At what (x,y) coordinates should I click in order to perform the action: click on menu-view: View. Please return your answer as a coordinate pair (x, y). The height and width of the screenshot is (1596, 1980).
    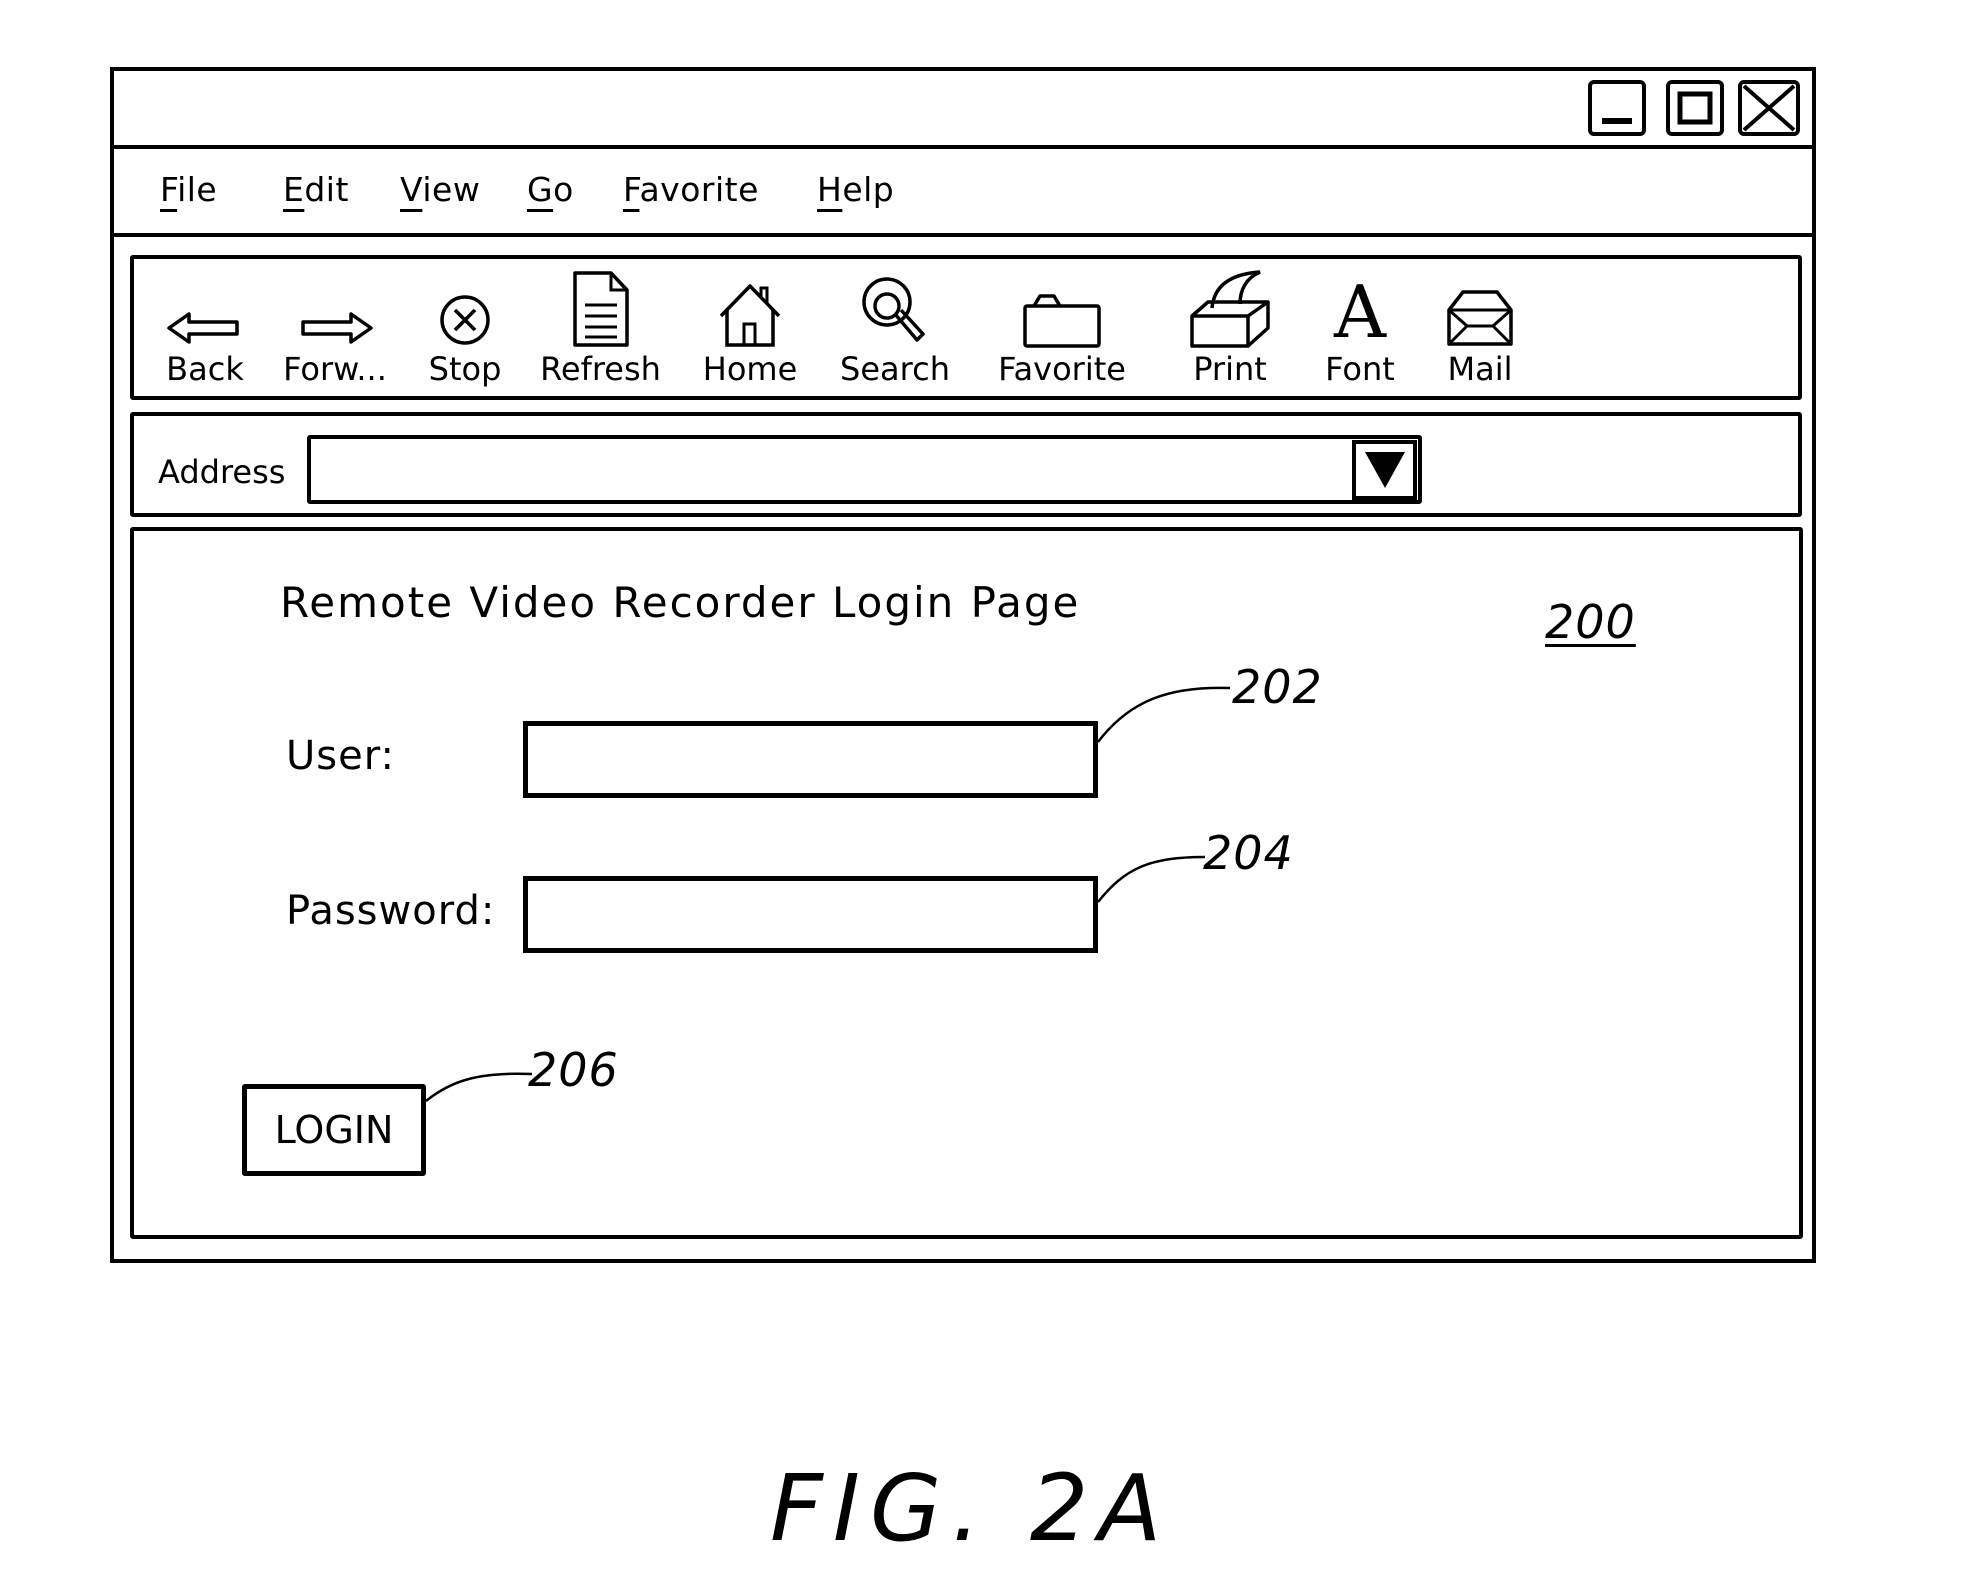
    Looking at the image, I should click on (440, 189).